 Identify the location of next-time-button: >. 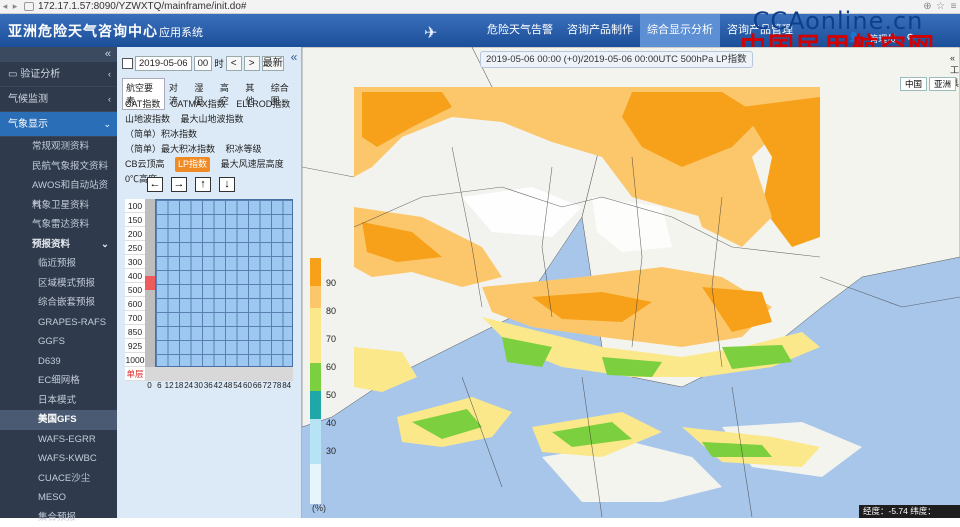
(252, 63).